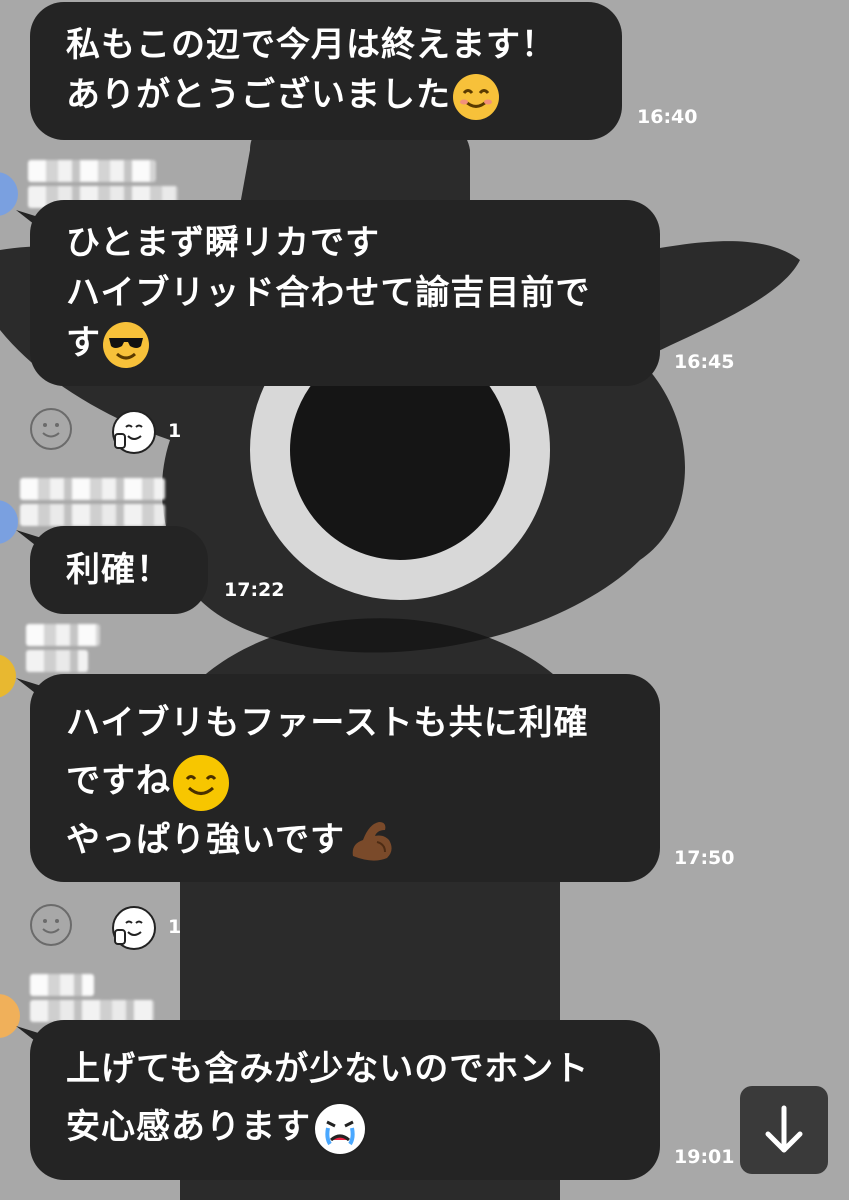  I want to click on message-bubble: 私もこの辺で今月は終えます！ ありがとうございました, so click(326, 71).